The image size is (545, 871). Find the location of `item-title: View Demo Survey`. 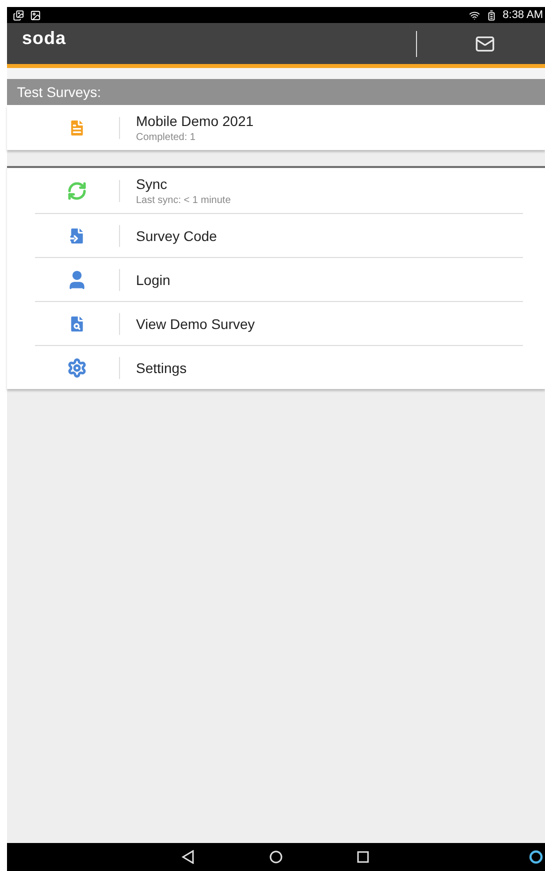

item-title: View Demo Survey is located at coordinates (195, 324).